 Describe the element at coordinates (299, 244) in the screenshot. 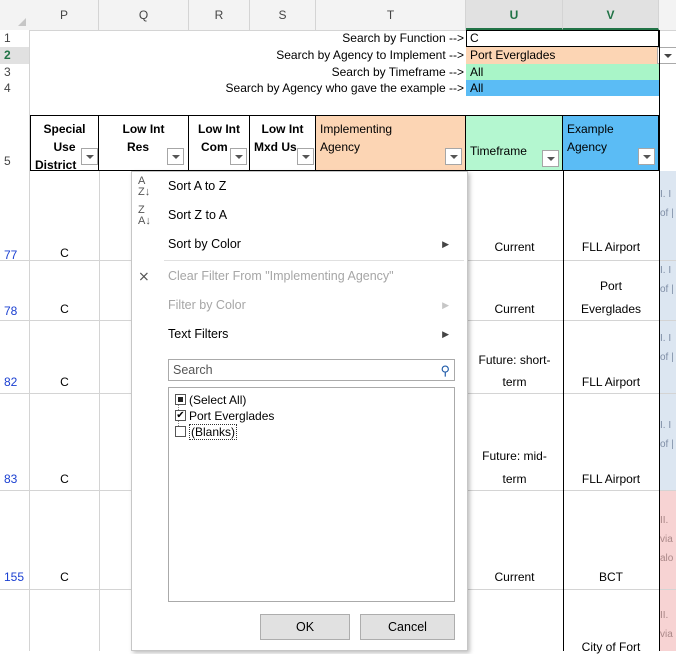

I see `menu-item-sort-by-color: Sort by Color ▶` at that location.